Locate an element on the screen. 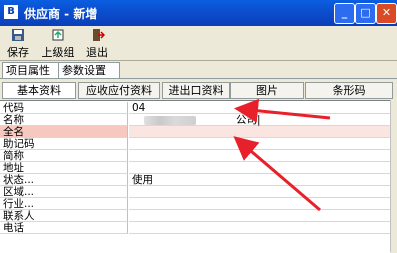  tab-parameter-settings: 参数设置 is located at coordinates (89, 70).